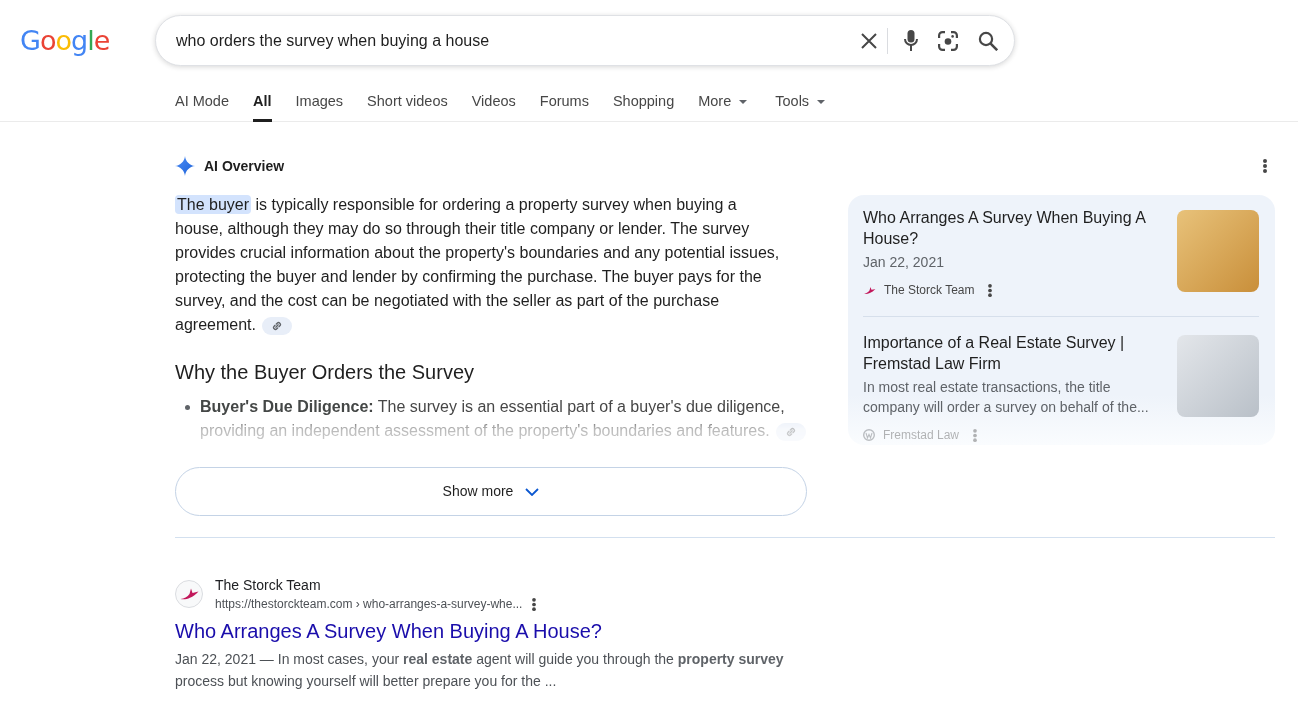 The image size is (1298, 702). Describe the element at coordinates (518, 40) in the screenshot. I see `search-input: who orders the survey when buying a house` at that location.